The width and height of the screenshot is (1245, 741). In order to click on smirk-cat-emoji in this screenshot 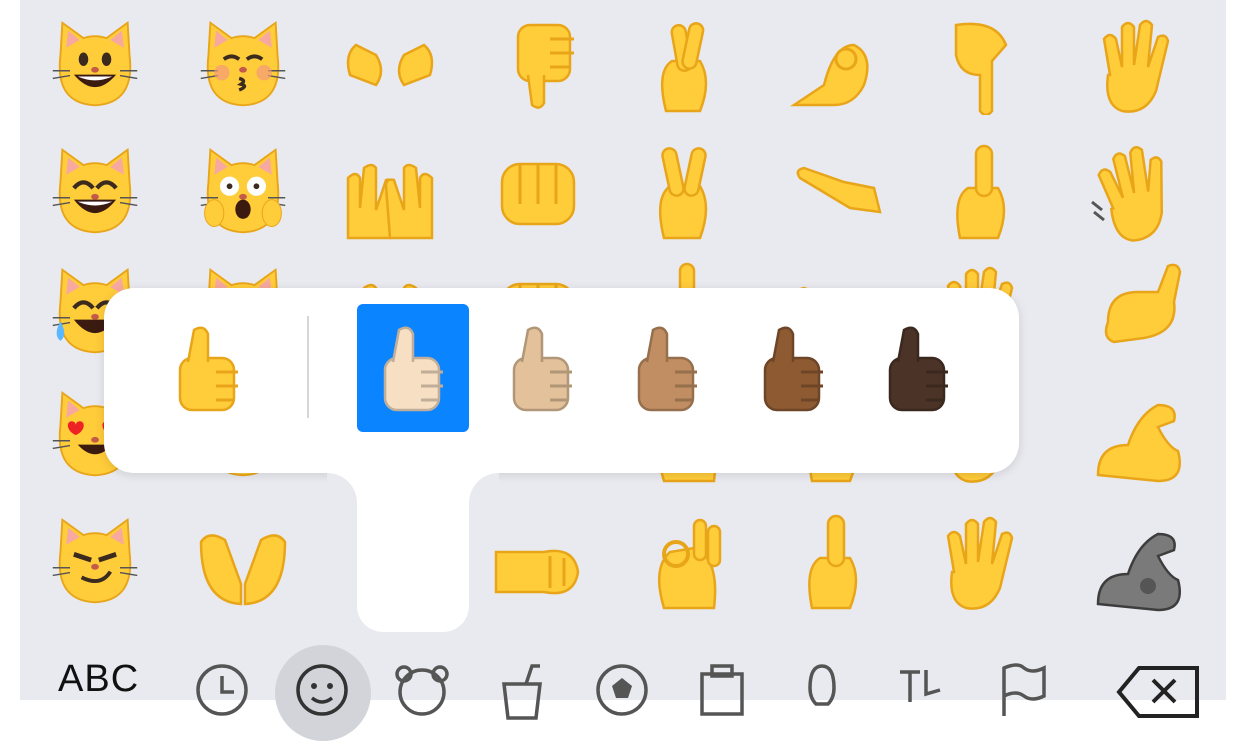, I will do `click(95, 562)`.